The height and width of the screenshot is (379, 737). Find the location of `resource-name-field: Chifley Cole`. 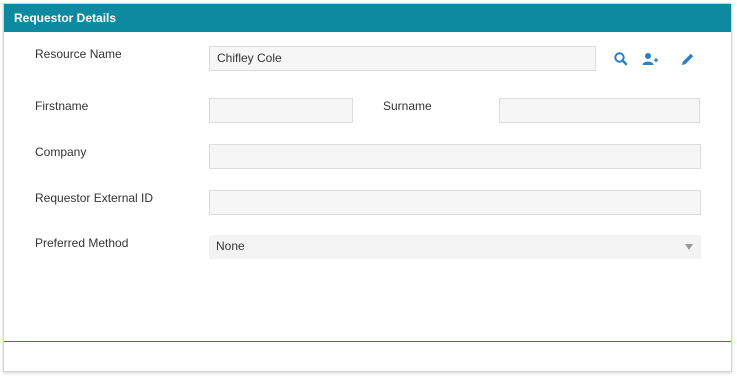

resource-name-field: Chifley Cole is located at coordinates (402, 58).